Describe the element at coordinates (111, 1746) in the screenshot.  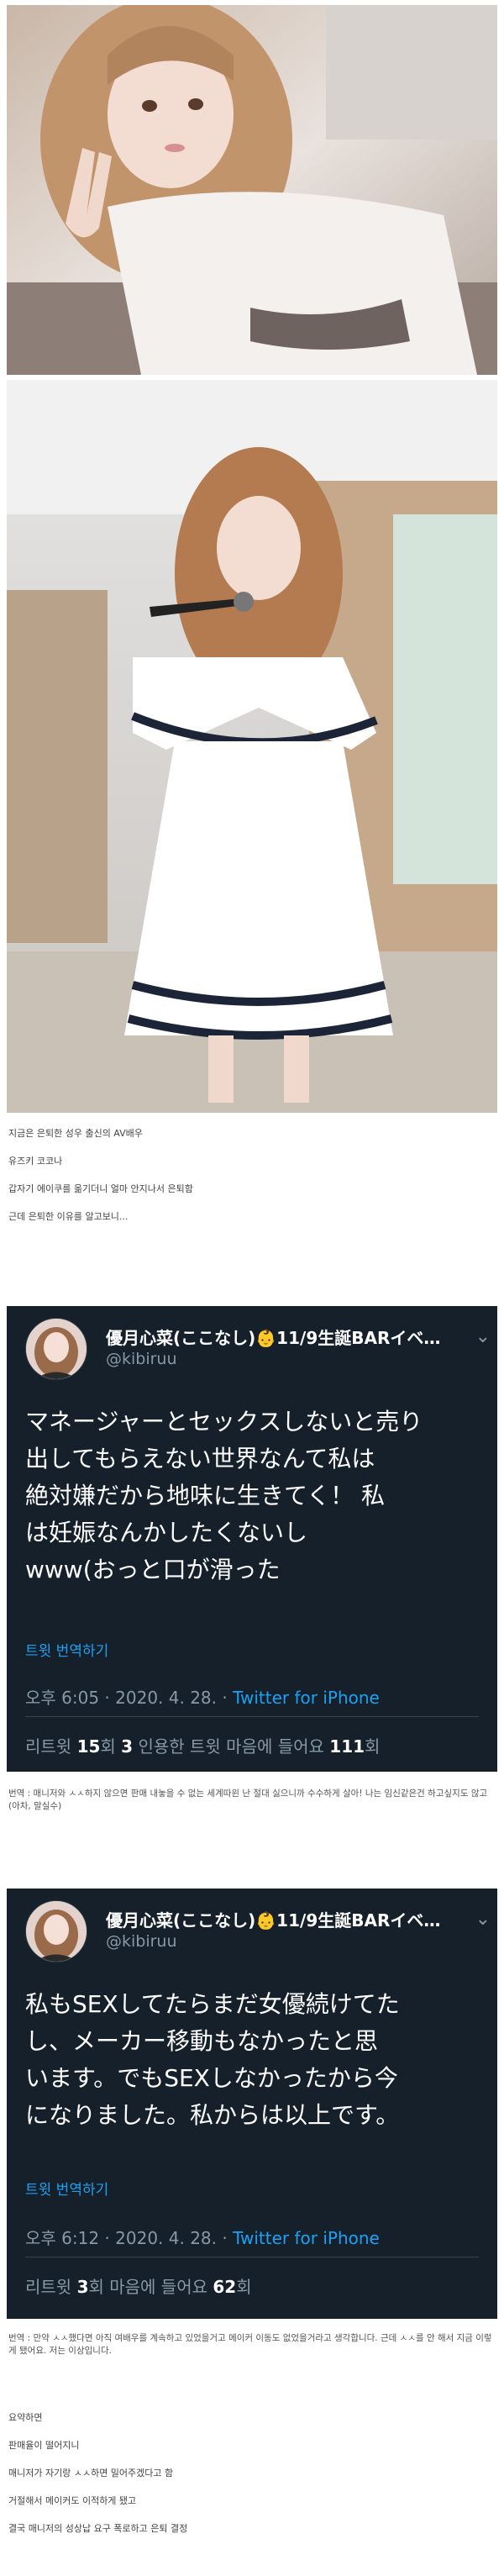
I see `retweets-unit: 회` at that location.